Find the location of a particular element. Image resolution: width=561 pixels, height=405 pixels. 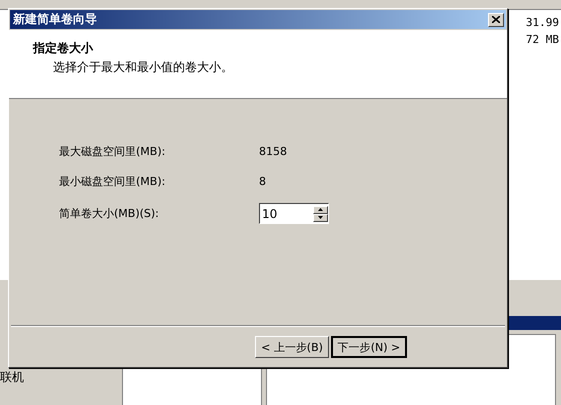

next-button: 下一步(N) > is located at coordinates (369, 347).